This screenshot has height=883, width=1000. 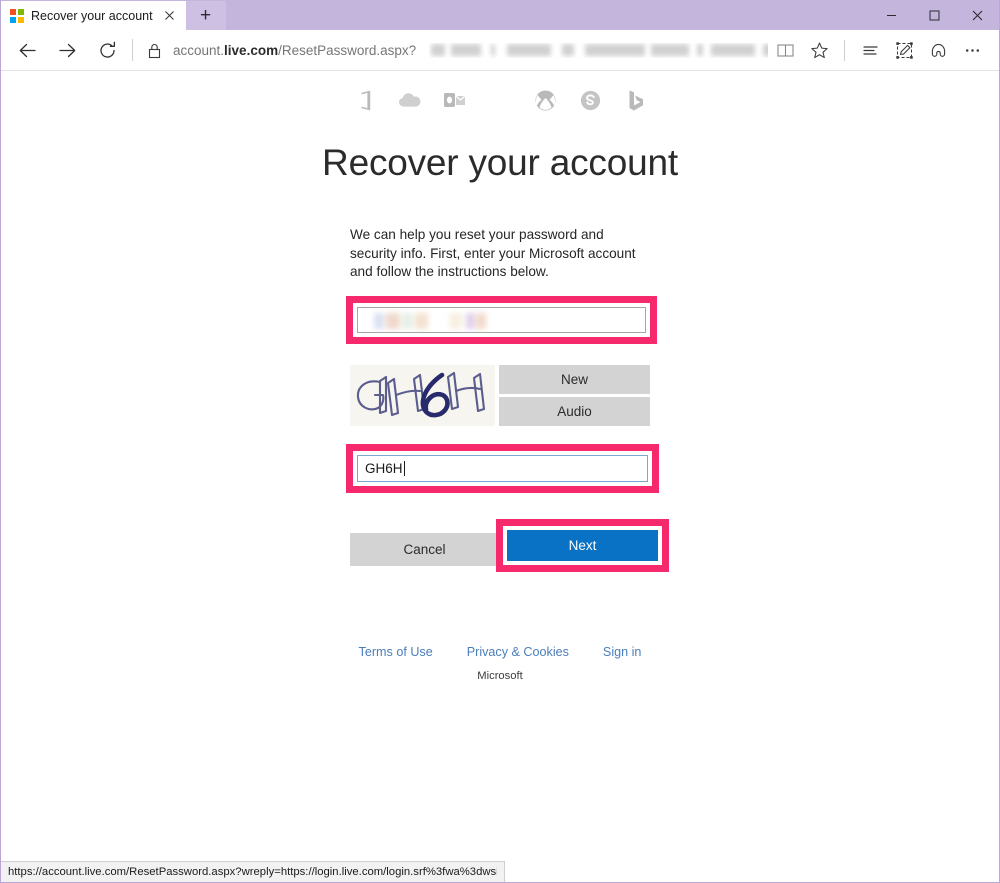 I want to click on next-button-annotation: Next, so click(x=582, y=545).